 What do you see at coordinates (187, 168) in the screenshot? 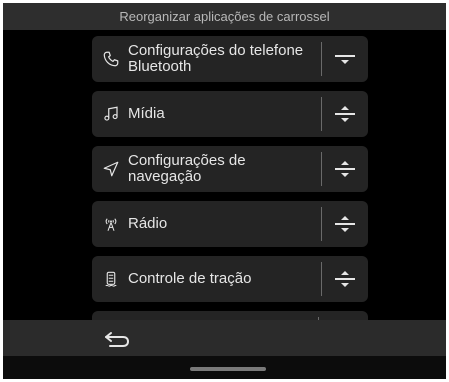
I see `list-item-label: Configurações de navegação` at bounding box center [187, 168].